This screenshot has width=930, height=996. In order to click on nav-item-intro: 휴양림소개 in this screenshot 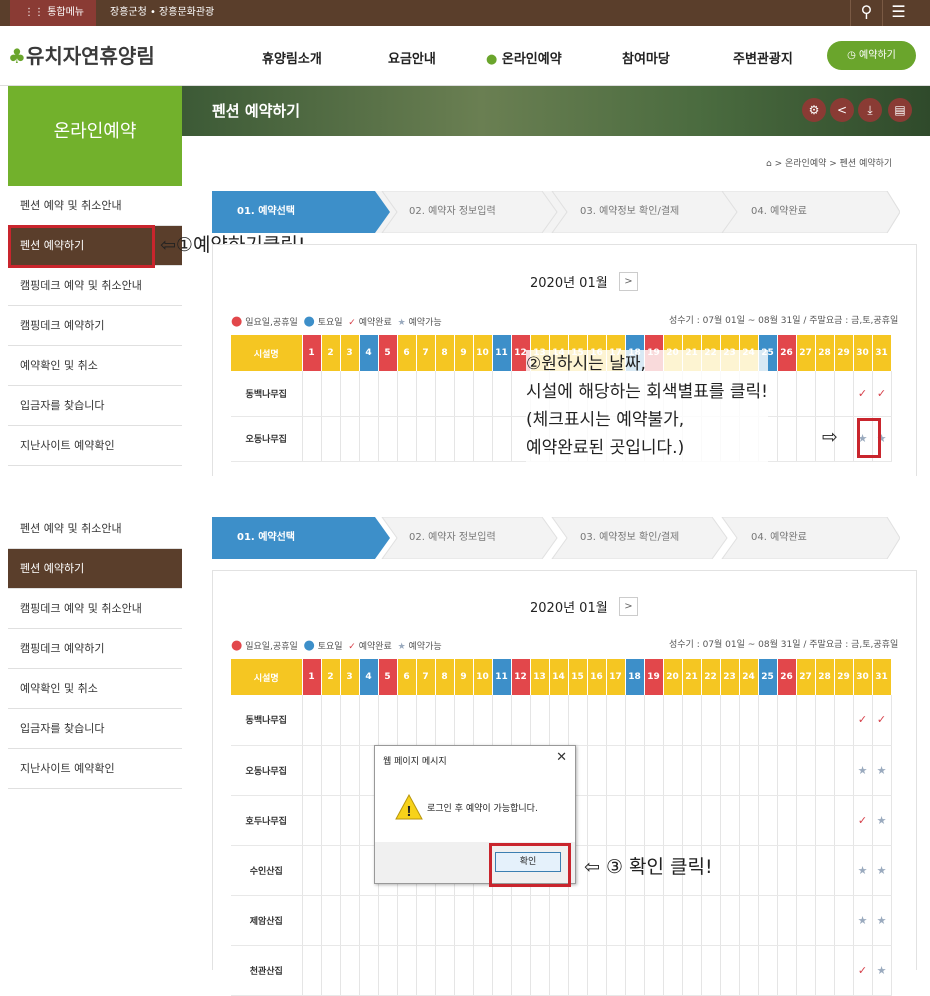, I will do `click(292, 57)`.